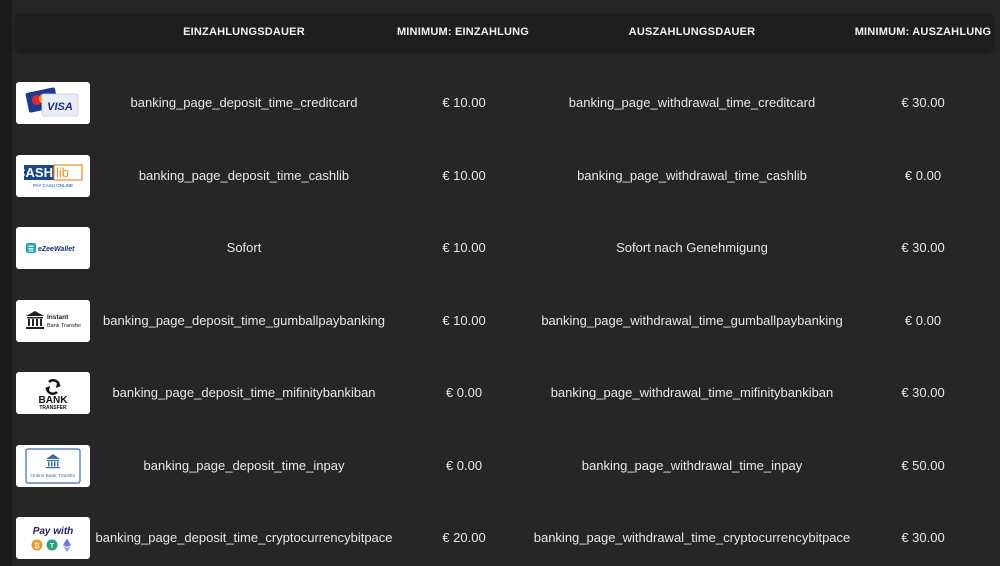  I want to click on header-min-deposit: MINIMUM: EINZAHLUNG, so click(463, 32).